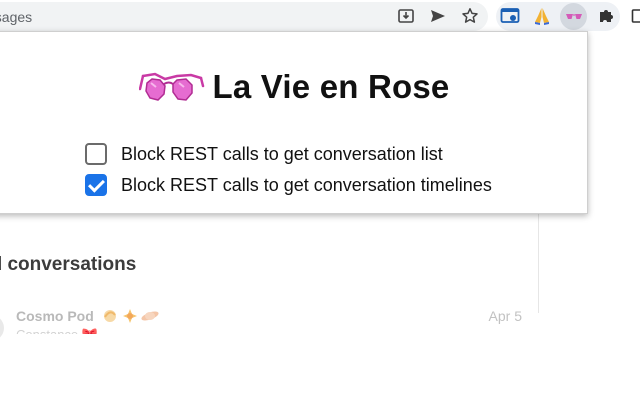 The width and height of the screenshot is (640, 400). I want to click on bookmark-star-icon, so click(470, 16).